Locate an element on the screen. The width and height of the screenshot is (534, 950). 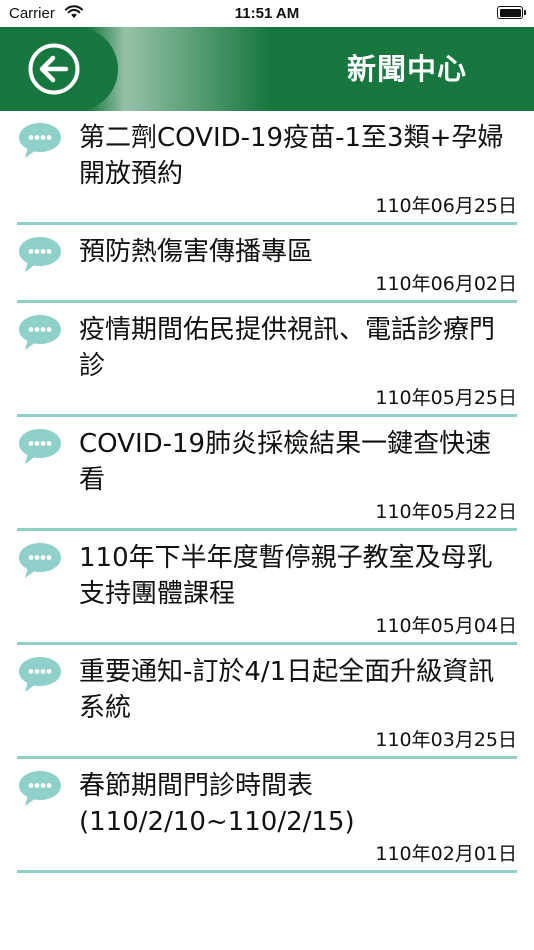
news-title: 110年下半年度暫停親子教室及母乳支持團體課程 is located at coordinates (286, 576).